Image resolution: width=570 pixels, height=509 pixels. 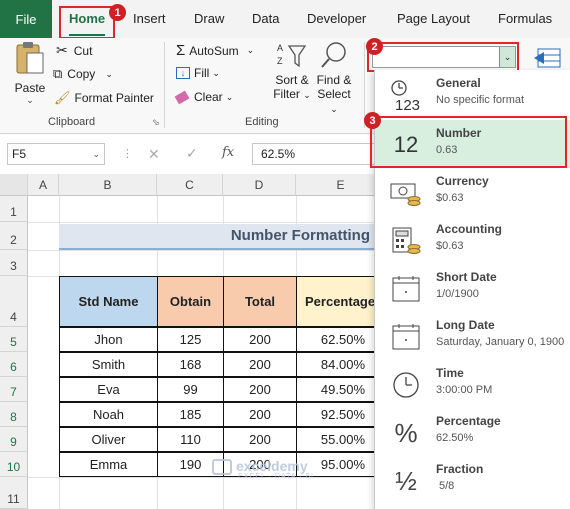 What do you see at coordinates (192, 153) in the screenshot?
I see `enter-icon: ✓` at bounding box center [192, 153].